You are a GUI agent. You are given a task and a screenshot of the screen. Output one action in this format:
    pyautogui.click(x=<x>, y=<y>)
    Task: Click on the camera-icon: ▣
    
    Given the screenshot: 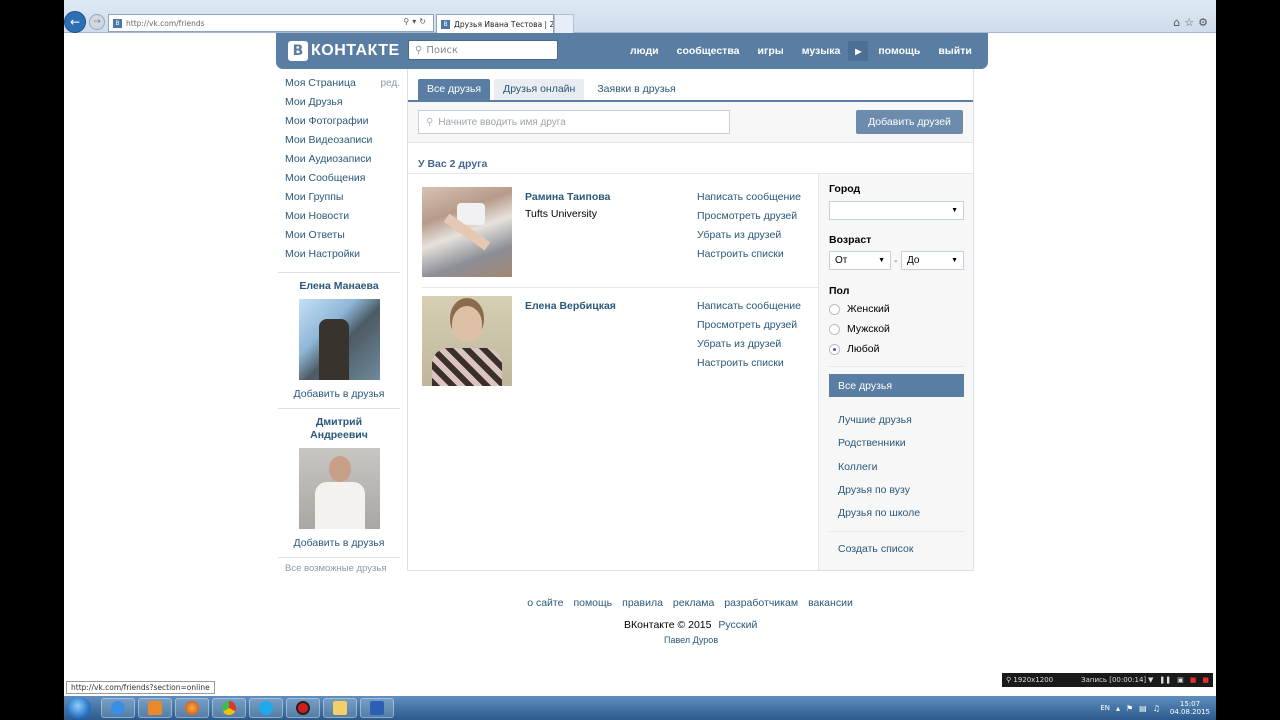 What is the action you would take?
    pyautogui.click(x=1180, y=680)
    